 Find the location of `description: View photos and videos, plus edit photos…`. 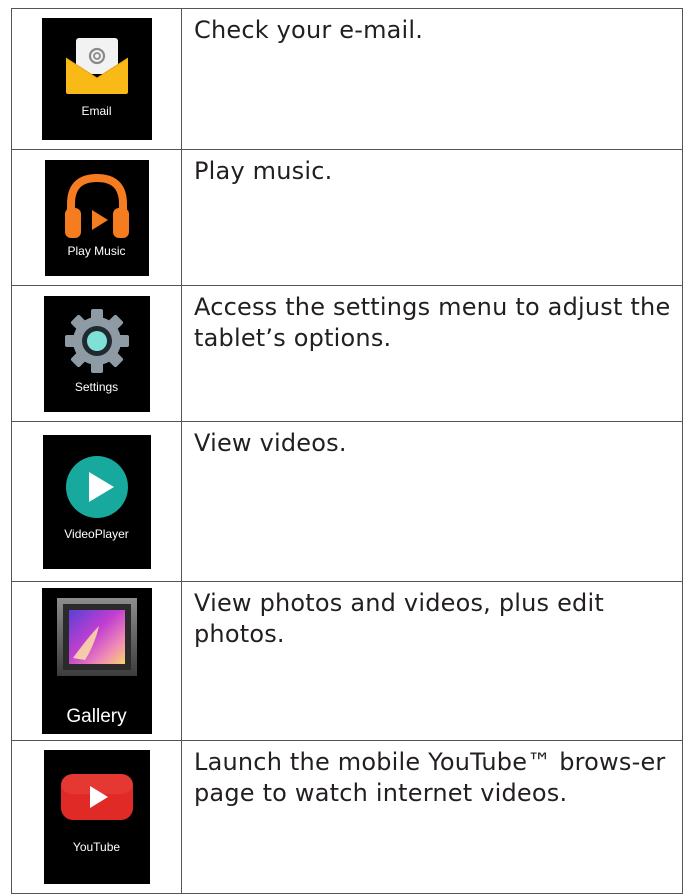

description: View photos and videos, plus edit photos… is located at coordinates (399, 618).